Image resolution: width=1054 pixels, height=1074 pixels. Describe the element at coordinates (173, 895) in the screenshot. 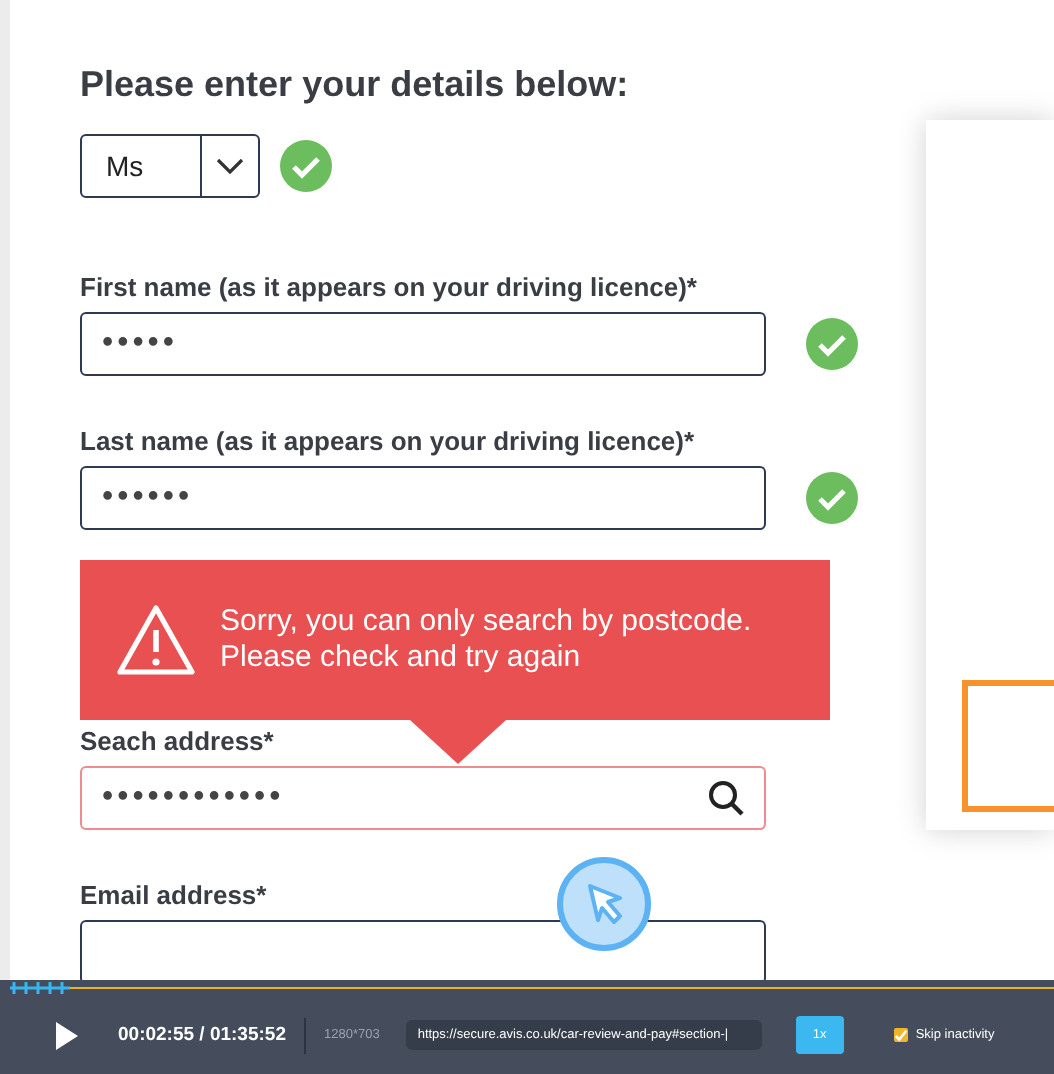

I see `field-label: Email address*` at that location.